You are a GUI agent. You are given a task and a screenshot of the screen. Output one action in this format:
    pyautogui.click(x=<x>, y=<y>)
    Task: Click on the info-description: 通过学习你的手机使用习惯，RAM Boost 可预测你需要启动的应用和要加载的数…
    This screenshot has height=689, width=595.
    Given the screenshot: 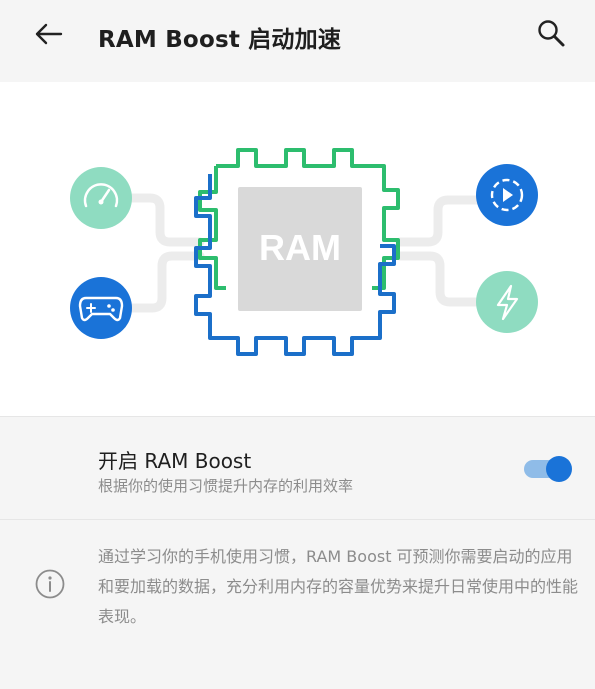 What is the action you would take?
    pyautogui.click(x=338, y=586)
    